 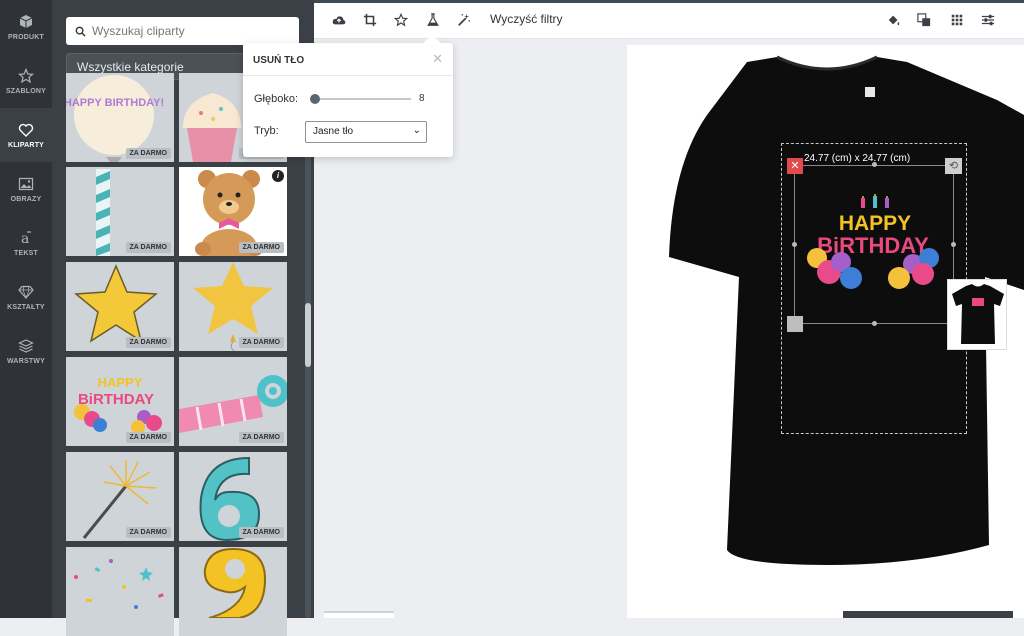 What do you see at coordinates (233, 306) in the screenshot?
I see `clipart-tile-star-balloon: ZA DARMO` at bounding box center [233, 306].